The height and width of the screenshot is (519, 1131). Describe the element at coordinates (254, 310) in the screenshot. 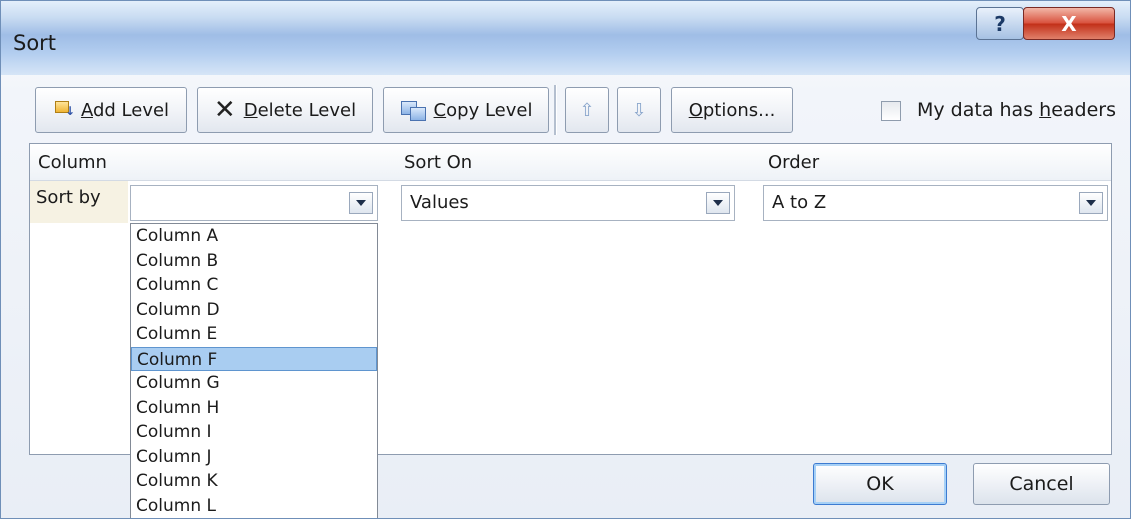

I see `dropdown-option: Column D` at that location.